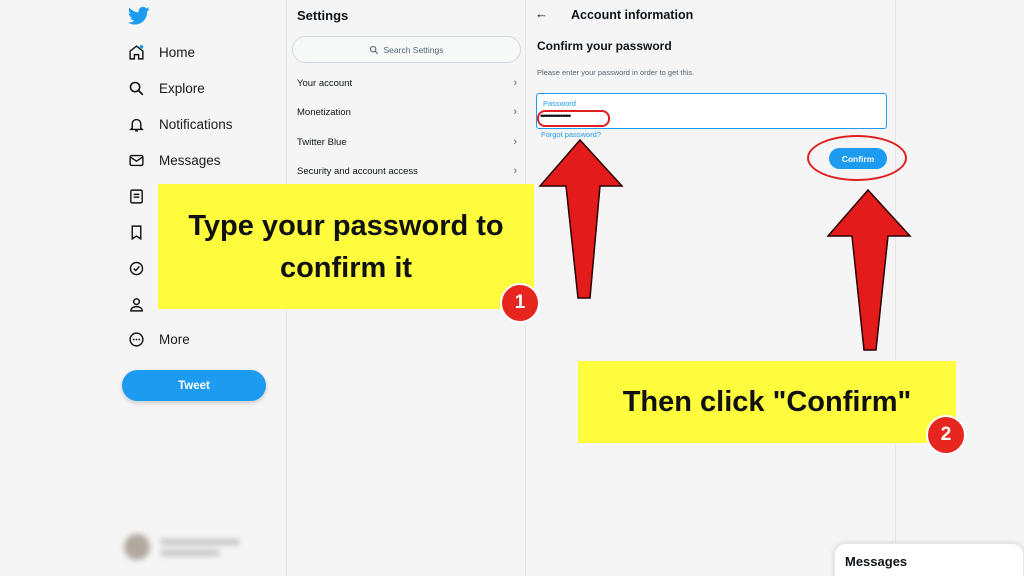 Image resolution: width=1024 pixels, height=576 pixels. I want to click on step2-badge: 2, so click(946, 435).